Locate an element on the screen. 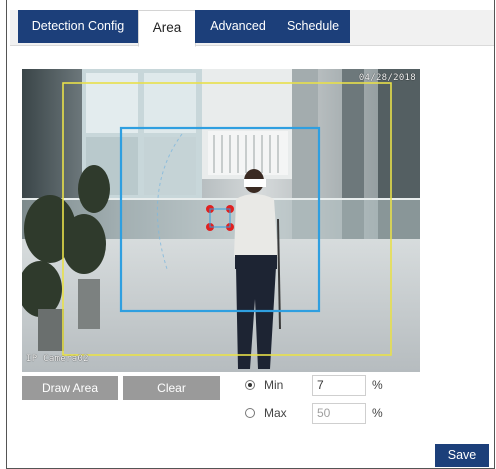  timestamp-overlay: 04/28/2018 is located at coordinates (387, 78).